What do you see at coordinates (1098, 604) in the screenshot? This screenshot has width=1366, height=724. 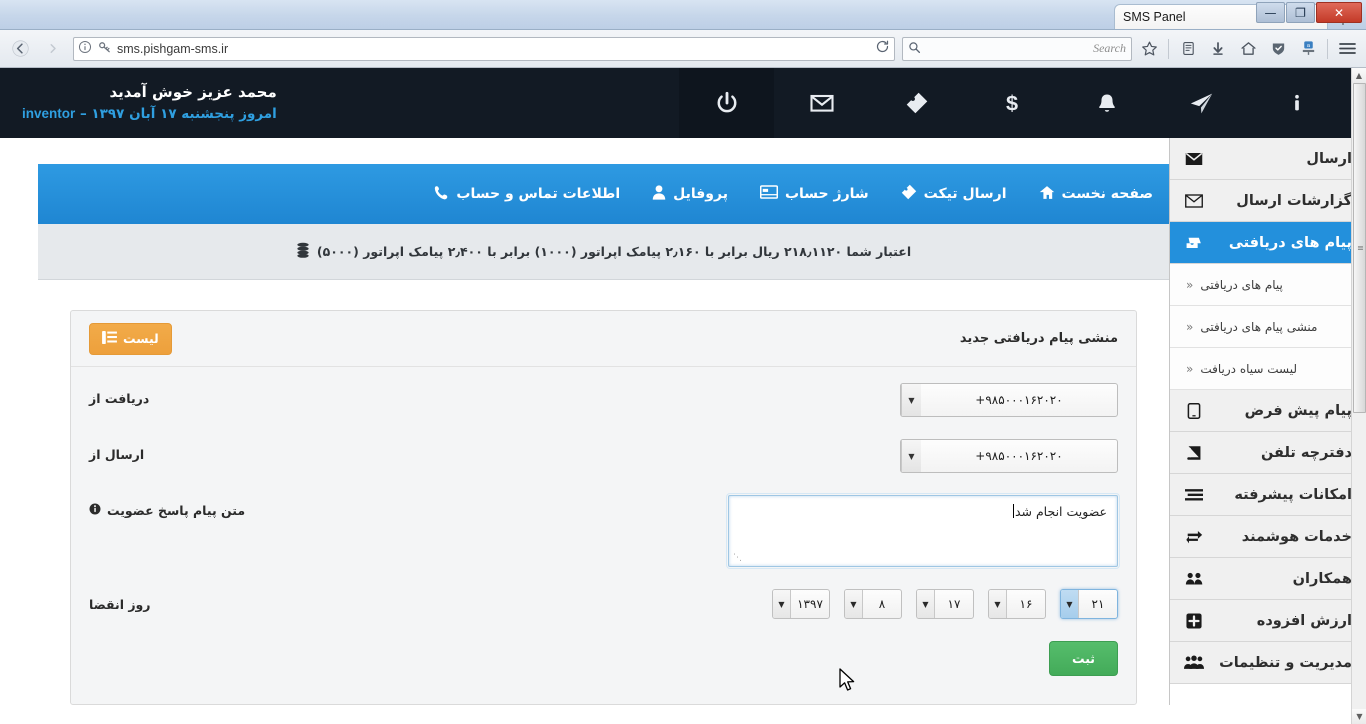 I see `expiry-minute-value: ۲۱` at bounding box center [1098, 604].